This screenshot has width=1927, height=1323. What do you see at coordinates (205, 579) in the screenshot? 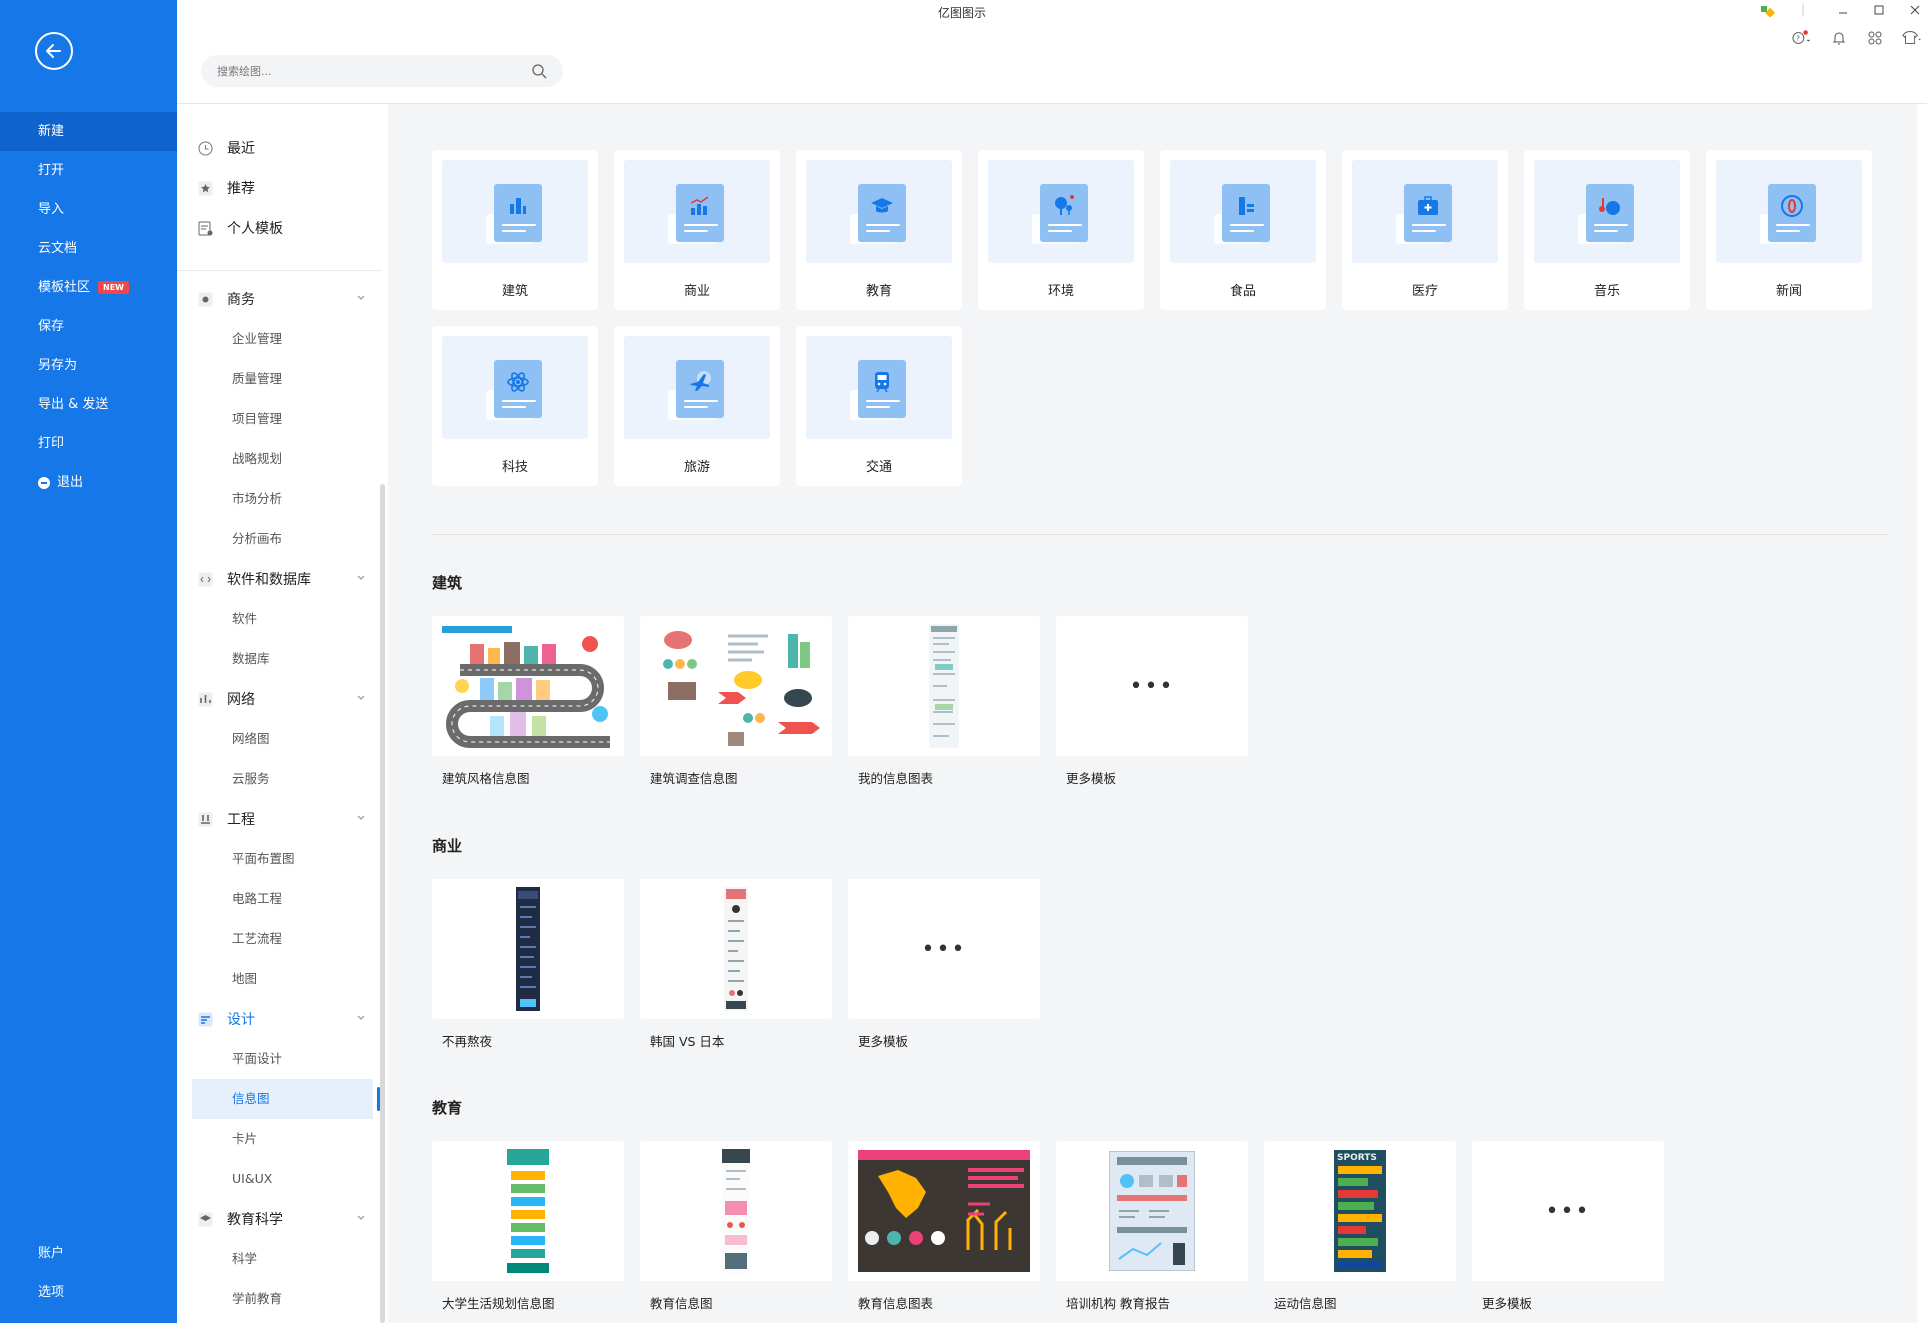
I see `code-icon` at bounding box center [205, 579].